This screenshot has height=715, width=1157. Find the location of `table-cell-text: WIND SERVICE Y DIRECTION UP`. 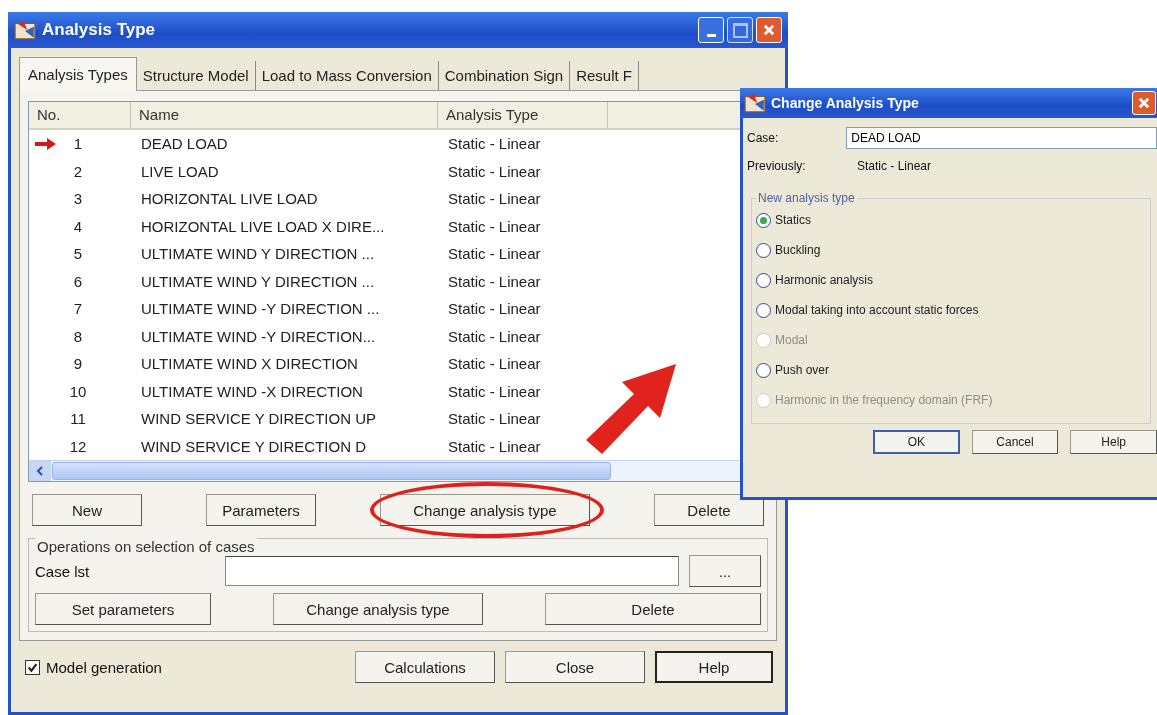

table-cell-text: WIND SERVICE Y DIRECTION UP is located at coordinates (259, 419).